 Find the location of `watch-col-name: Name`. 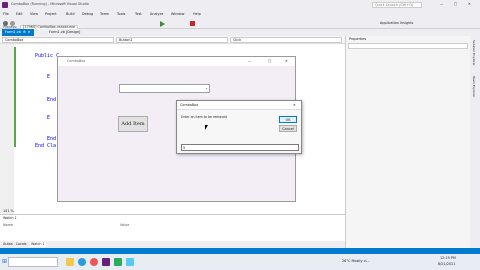

watch-col-name: Name is located at coordinates (8, 225).